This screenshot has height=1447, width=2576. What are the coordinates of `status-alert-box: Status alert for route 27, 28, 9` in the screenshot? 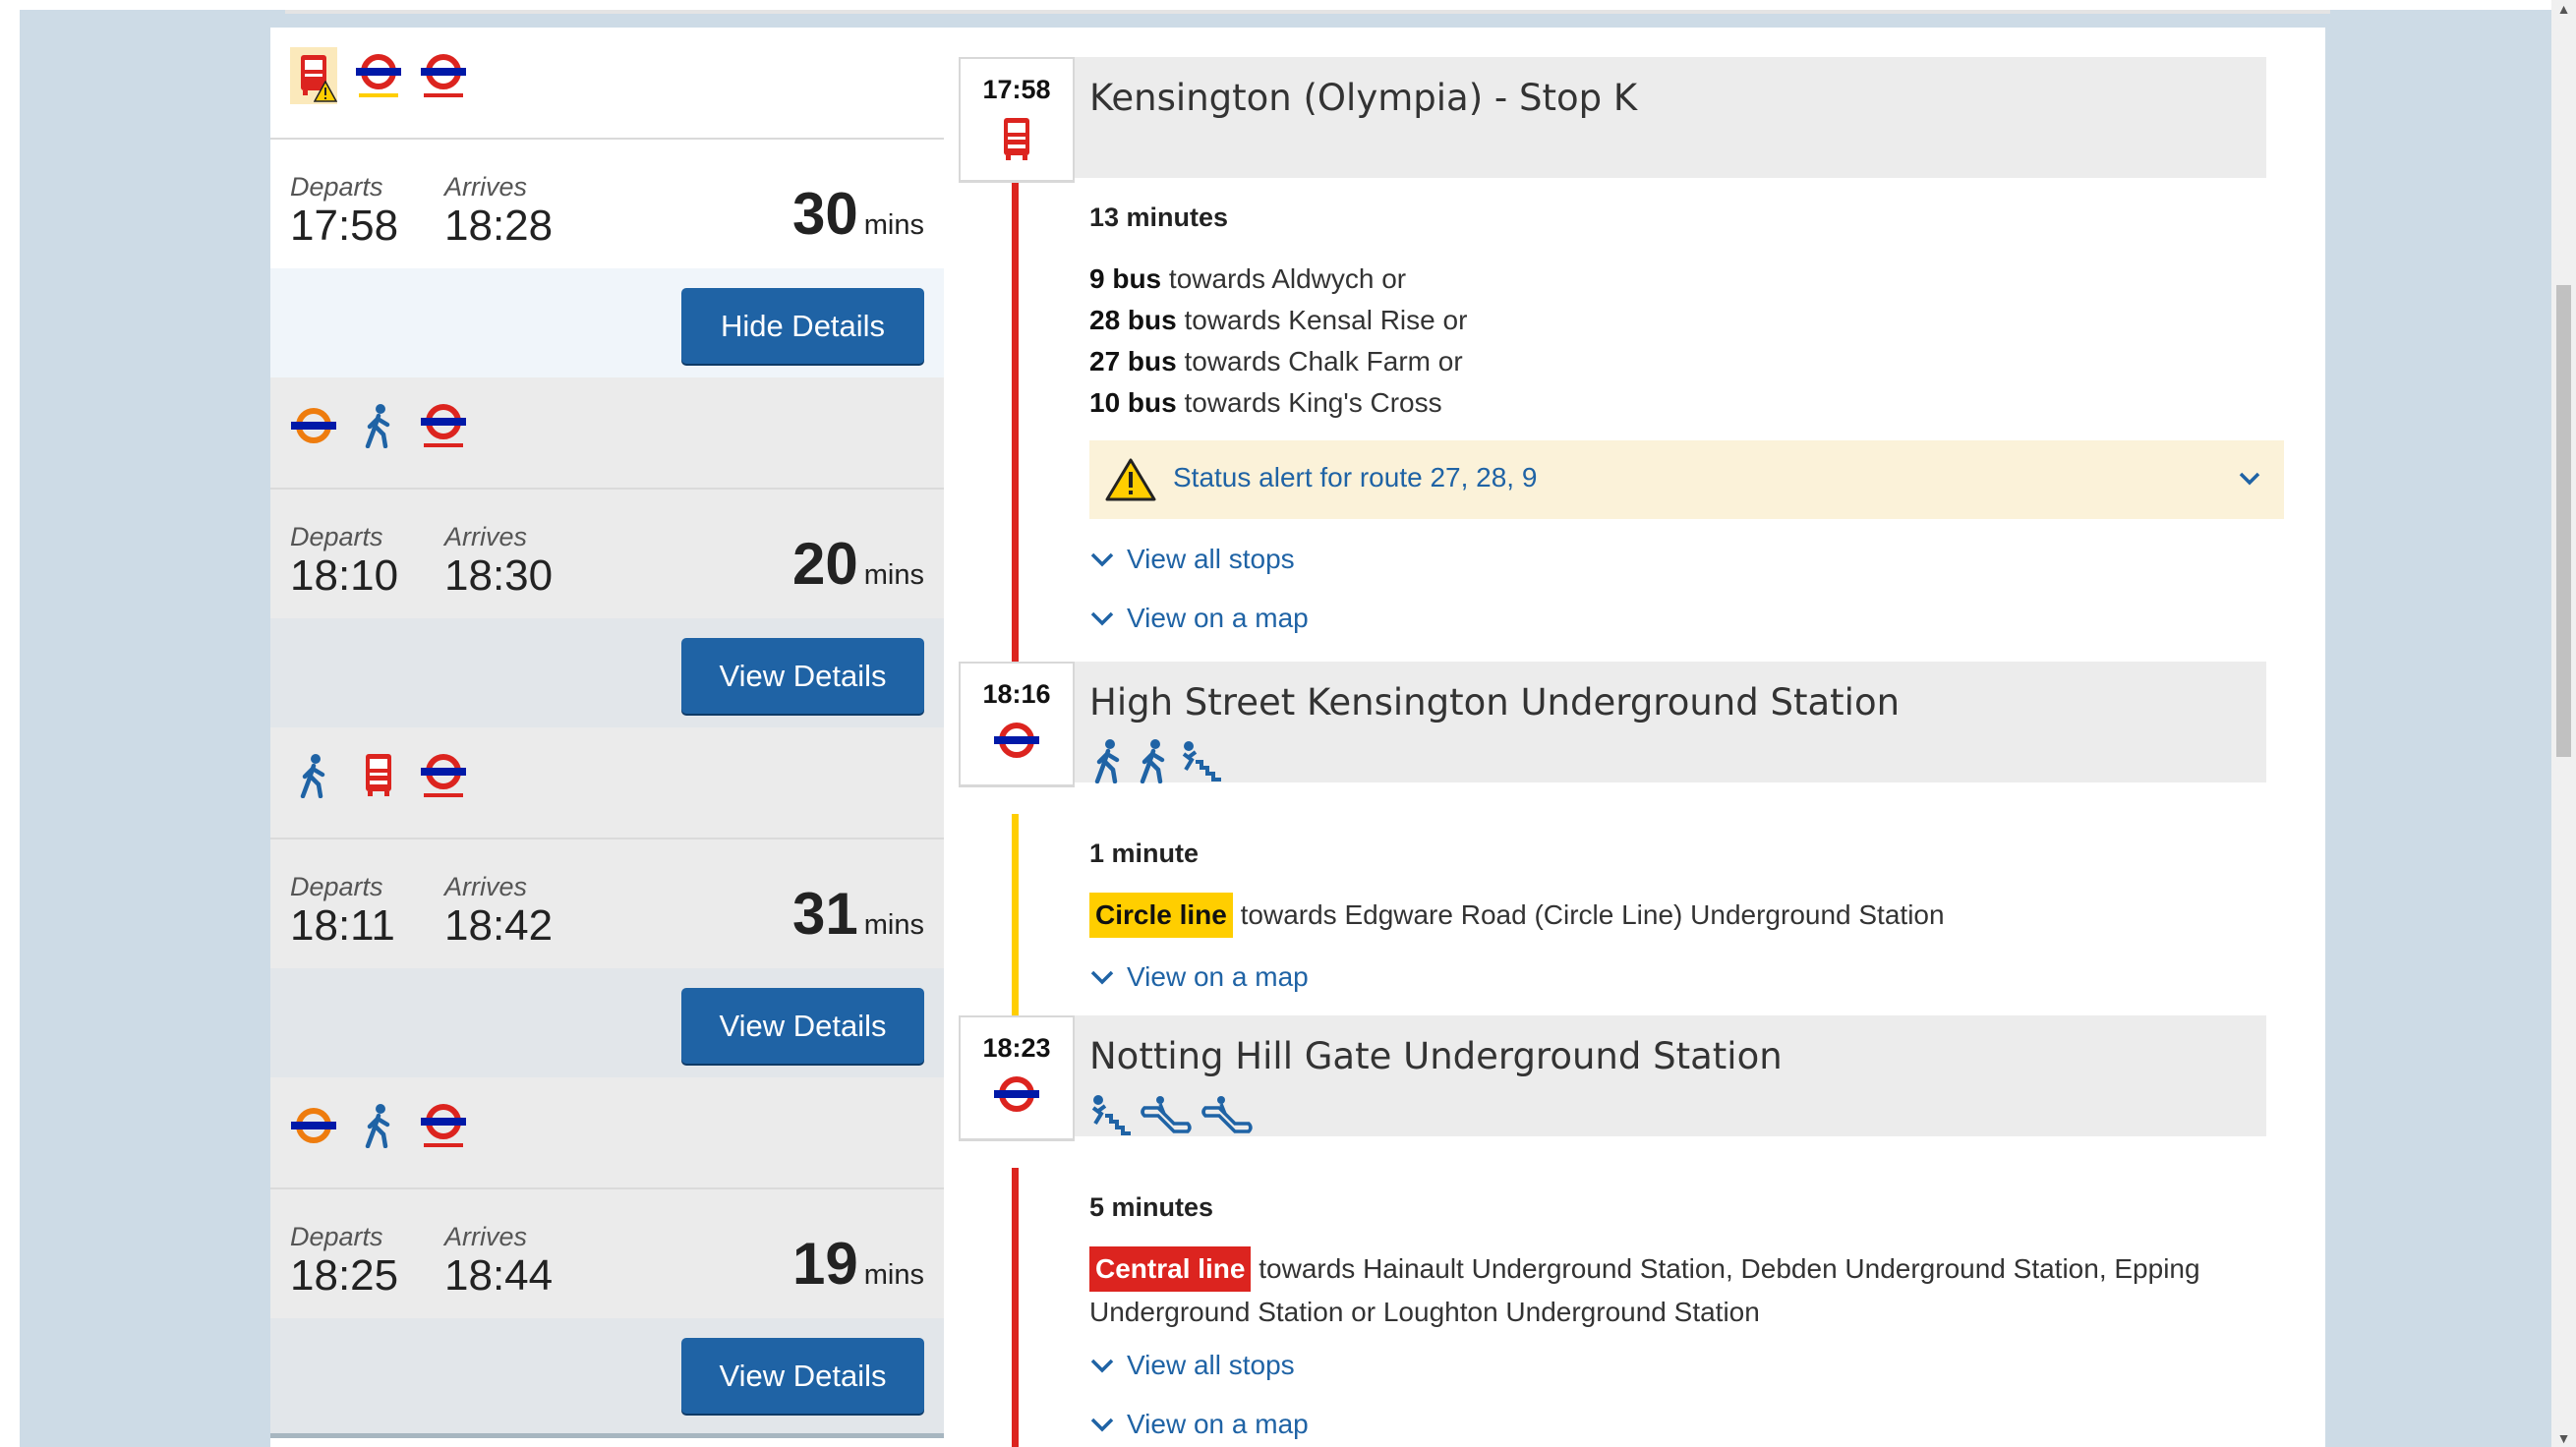 It's located at (1686, 479).